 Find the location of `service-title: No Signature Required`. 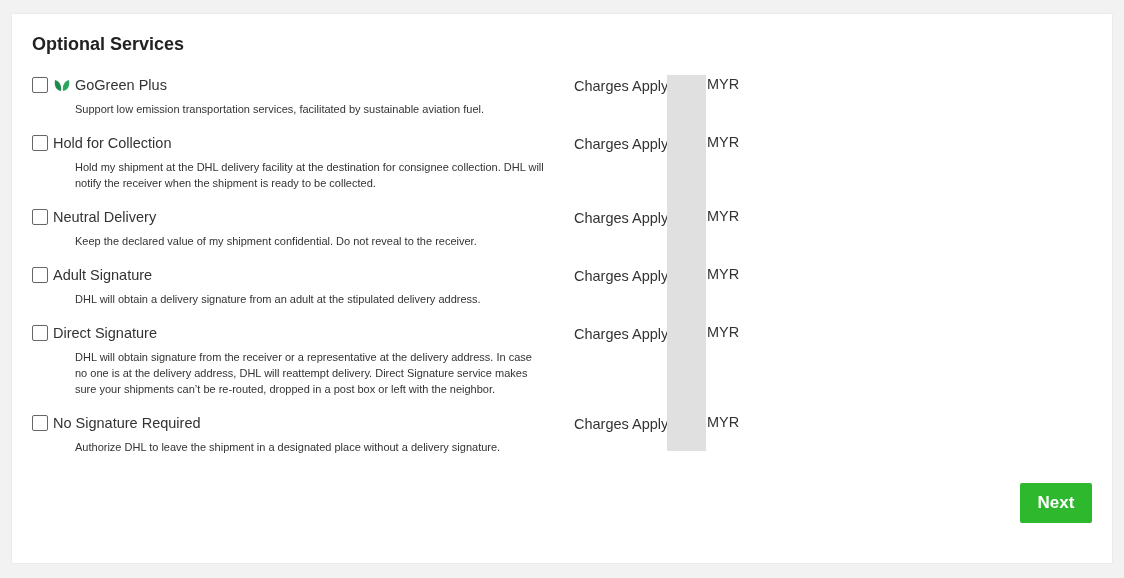

service-title: No Signature Required is located at coordinates (127, 423).